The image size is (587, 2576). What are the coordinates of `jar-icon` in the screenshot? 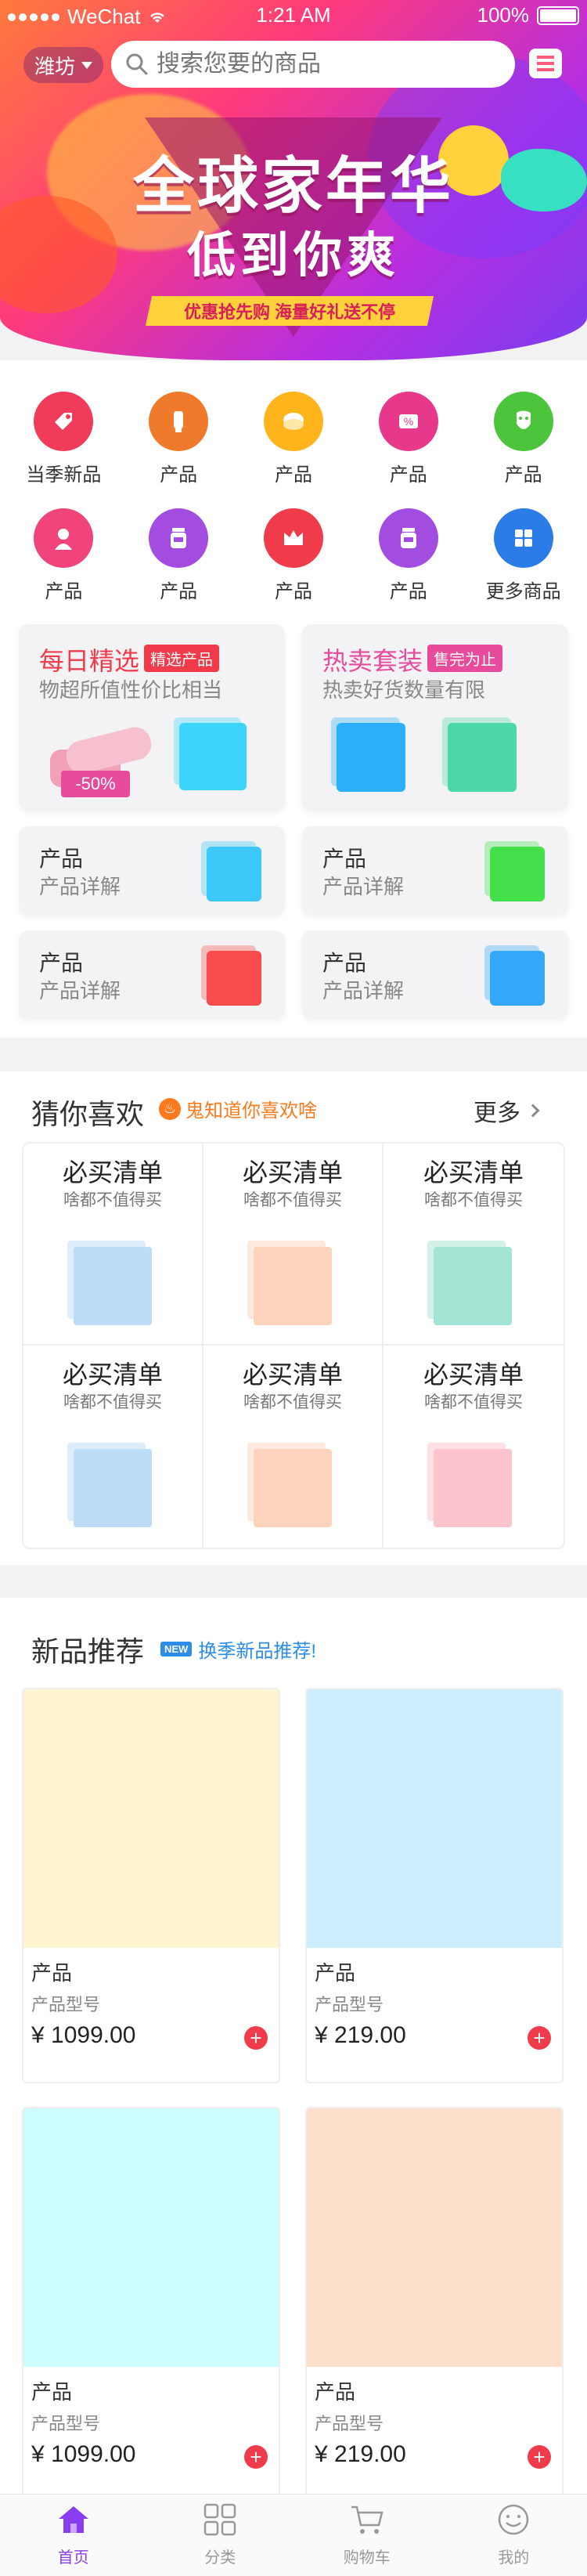 It's located at (179, 538).